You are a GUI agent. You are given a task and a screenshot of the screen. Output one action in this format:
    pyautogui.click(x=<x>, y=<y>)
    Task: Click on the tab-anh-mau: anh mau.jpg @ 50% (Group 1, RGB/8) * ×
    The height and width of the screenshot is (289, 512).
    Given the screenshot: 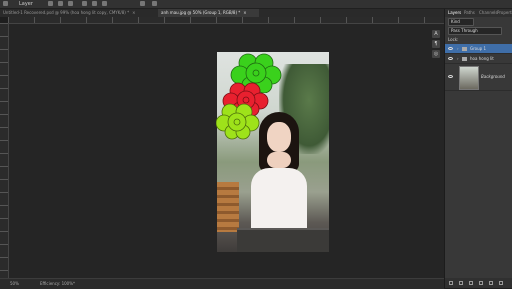 What is the action you would take?
    pyautogui.click(x=208, y=13)
    